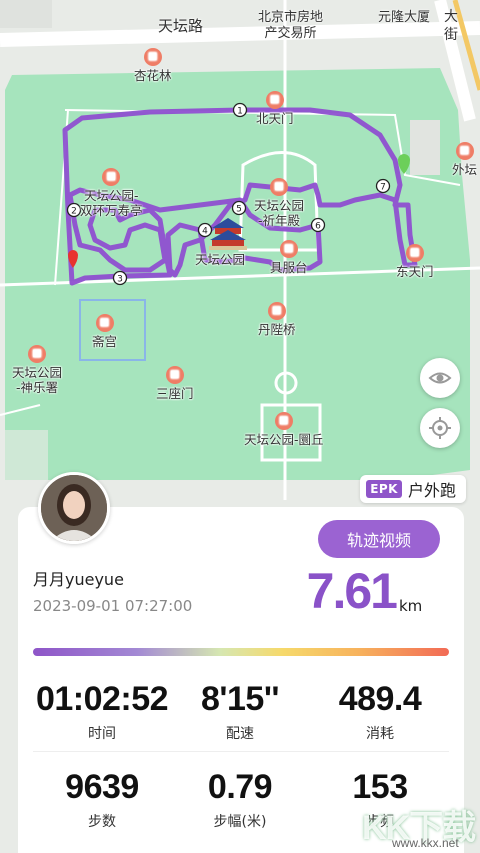 Image resolution: width=480 pixels, height=853 pixels. I want to click on checkpoint-label: 3, so click(120, 280).